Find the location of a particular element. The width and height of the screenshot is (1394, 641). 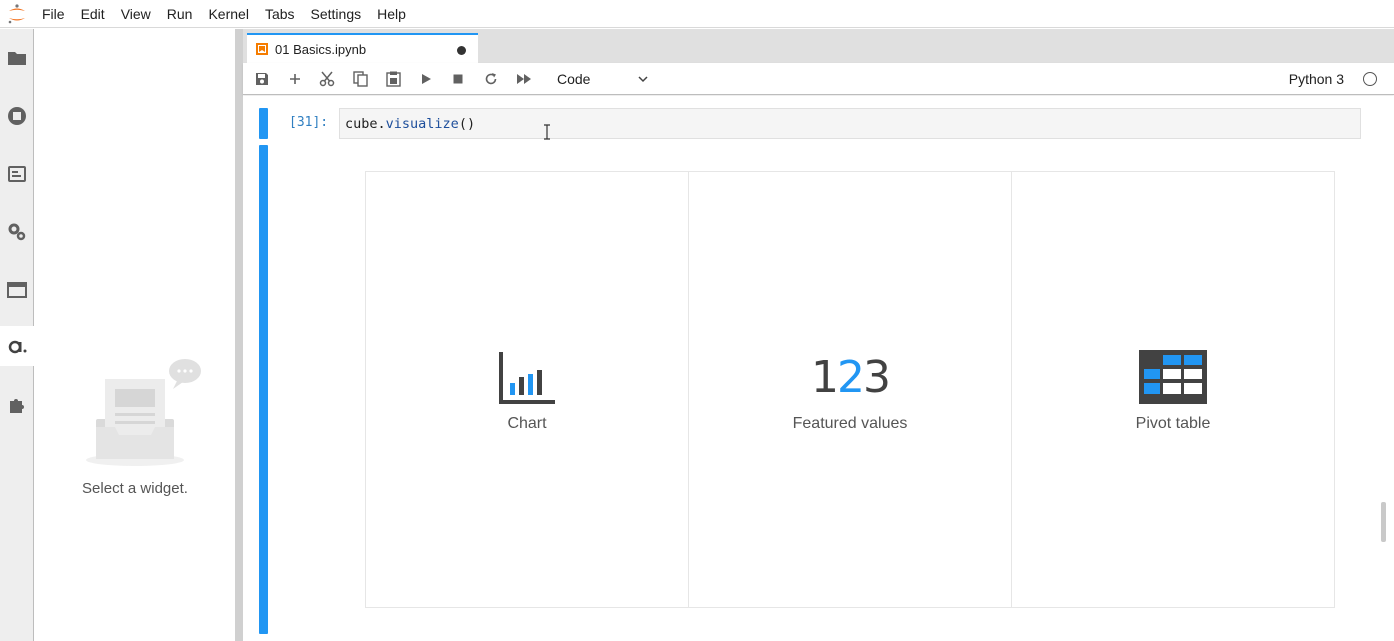

chart-option-label: Chart is located at coordinates (527, 423).